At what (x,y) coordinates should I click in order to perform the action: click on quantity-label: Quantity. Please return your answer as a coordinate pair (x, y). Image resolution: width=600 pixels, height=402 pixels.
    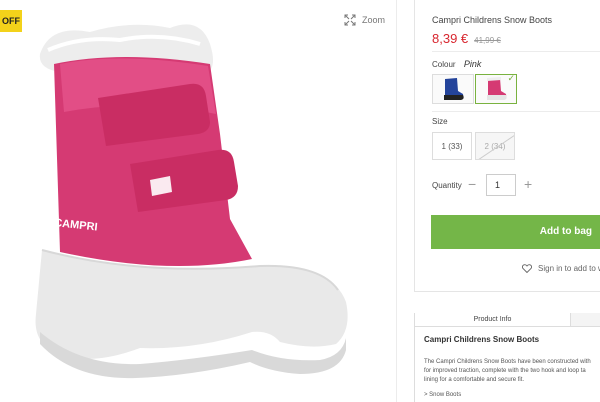
    Looking at the image, I should click on (447, 185).